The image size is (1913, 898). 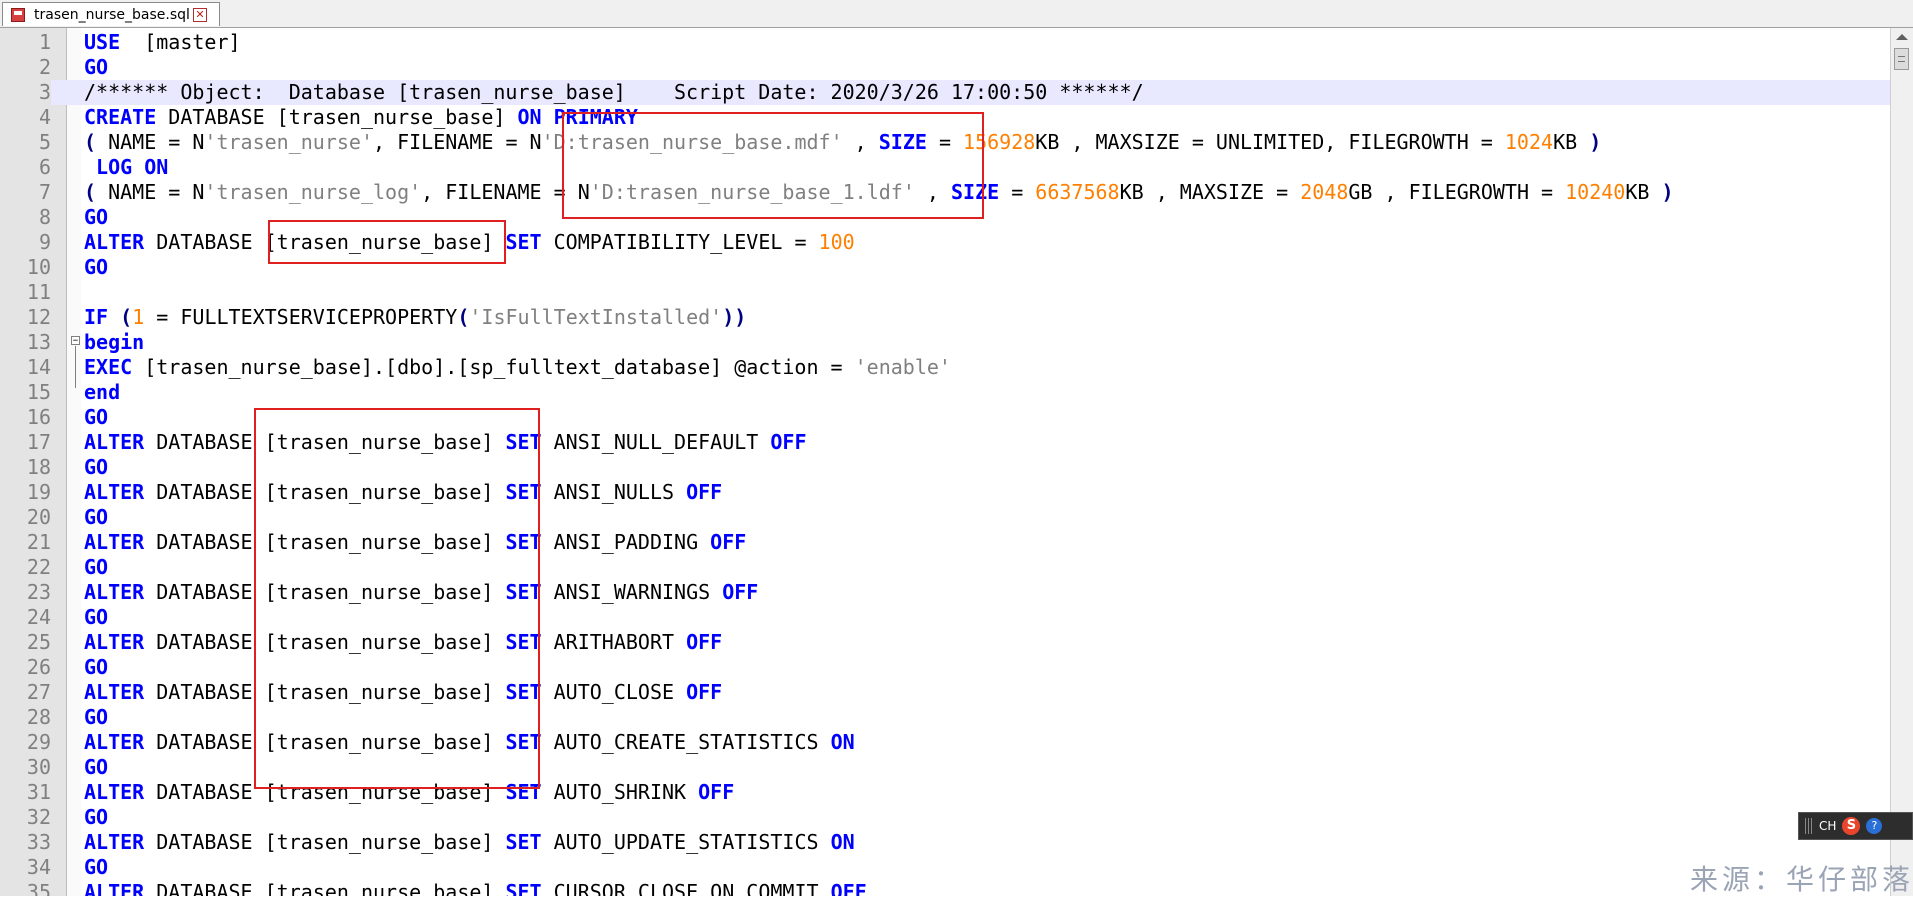 I want to click on sogou-logo-icon: S, so click(x=1851, y=826).